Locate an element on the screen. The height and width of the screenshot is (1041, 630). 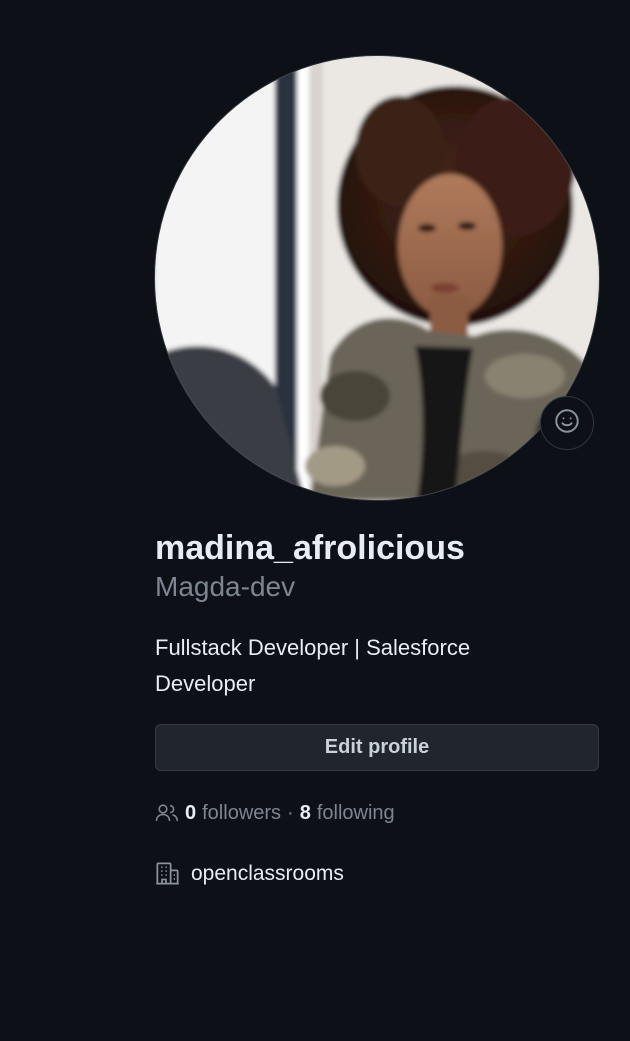
smiley-icon is located at coordinates (567, 423).